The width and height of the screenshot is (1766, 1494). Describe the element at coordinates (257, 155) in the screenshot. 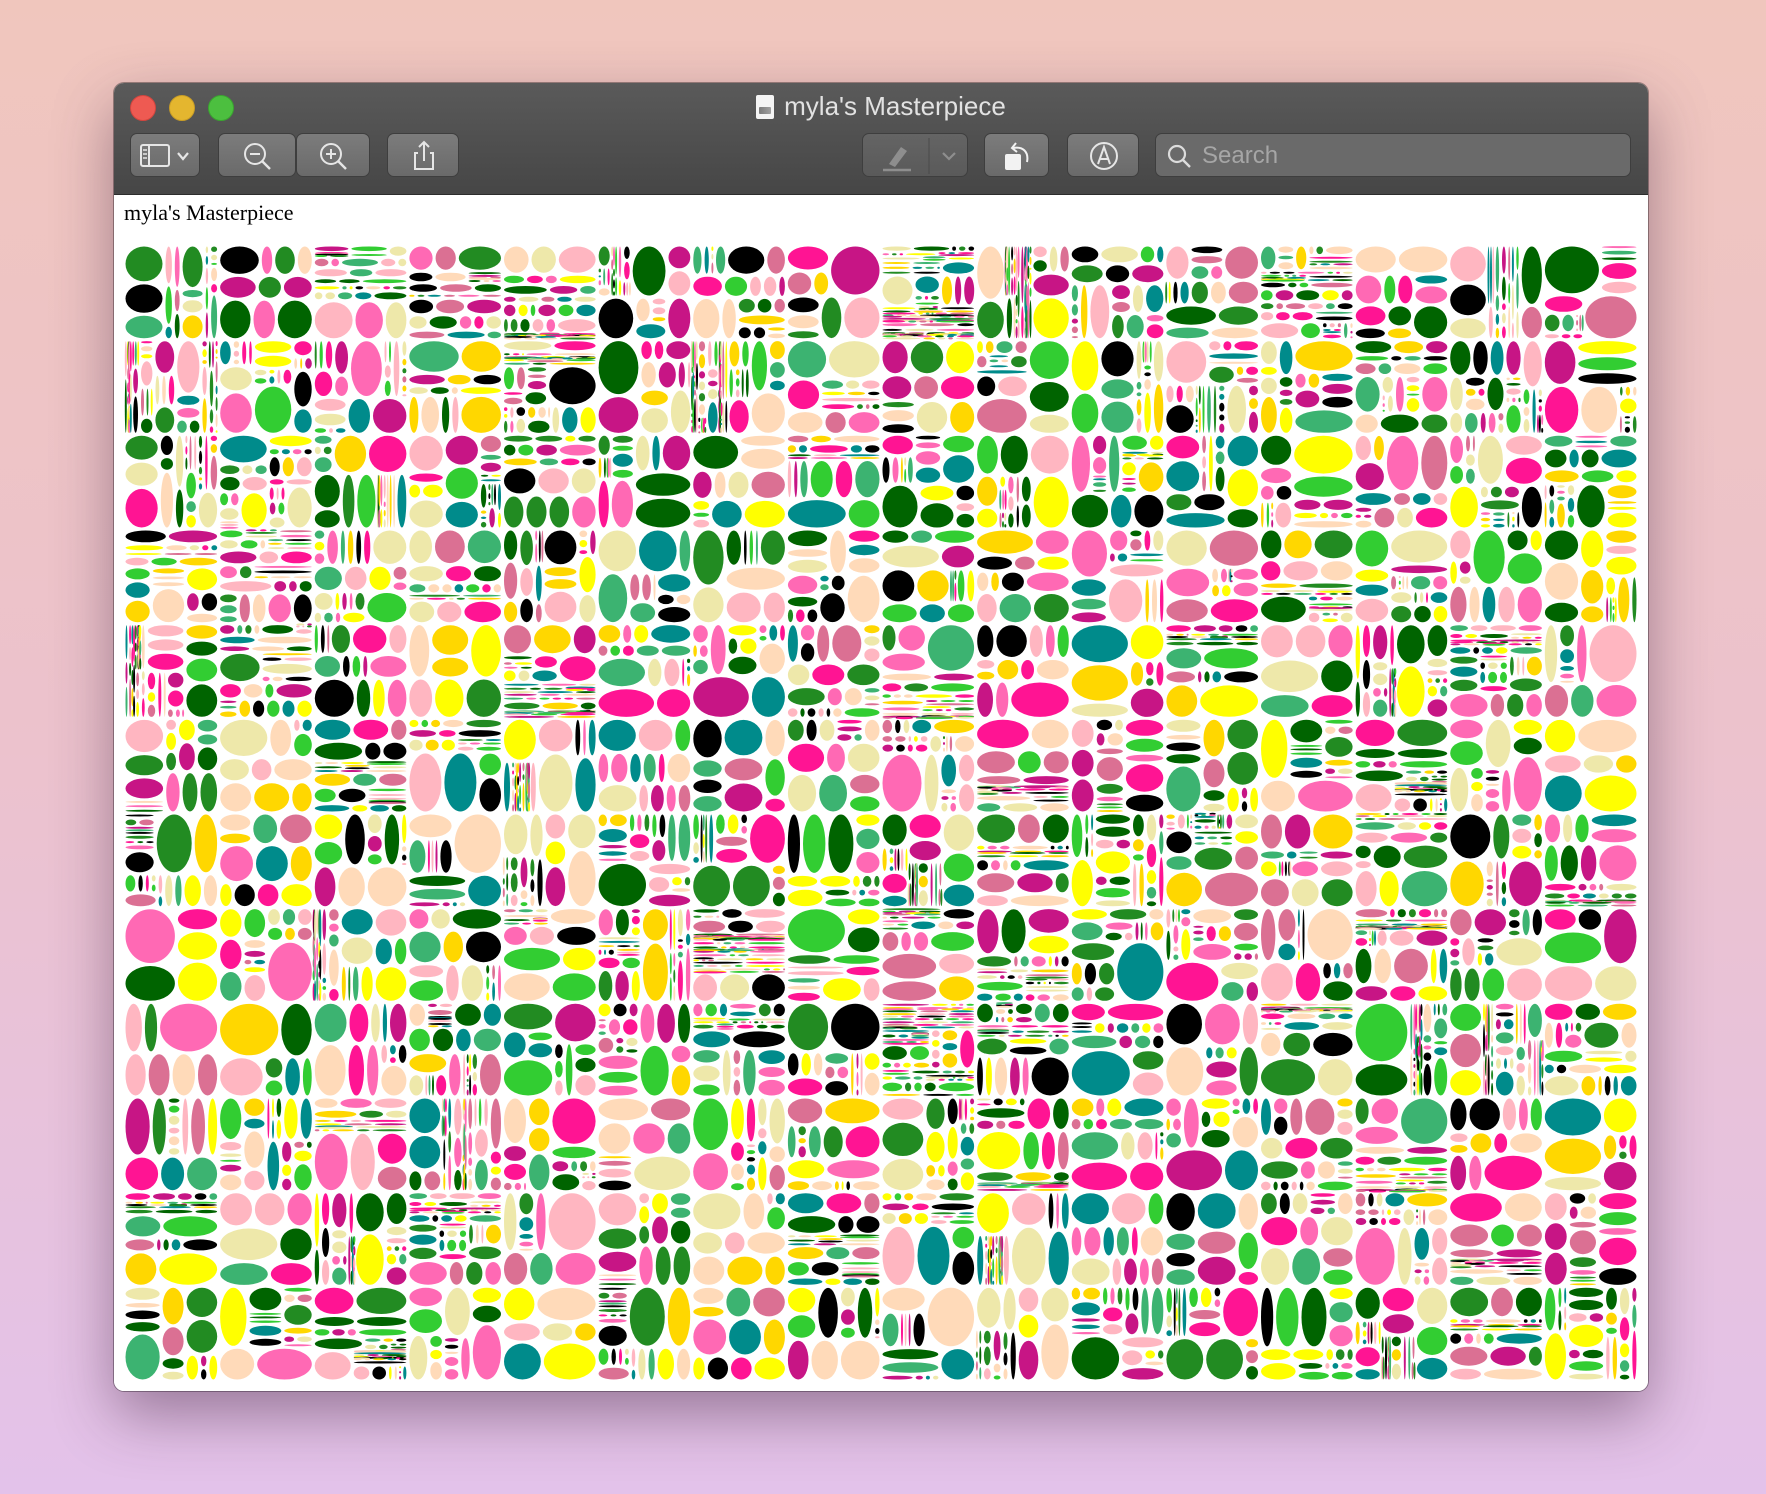

I see `zoom-out-button` at that location.